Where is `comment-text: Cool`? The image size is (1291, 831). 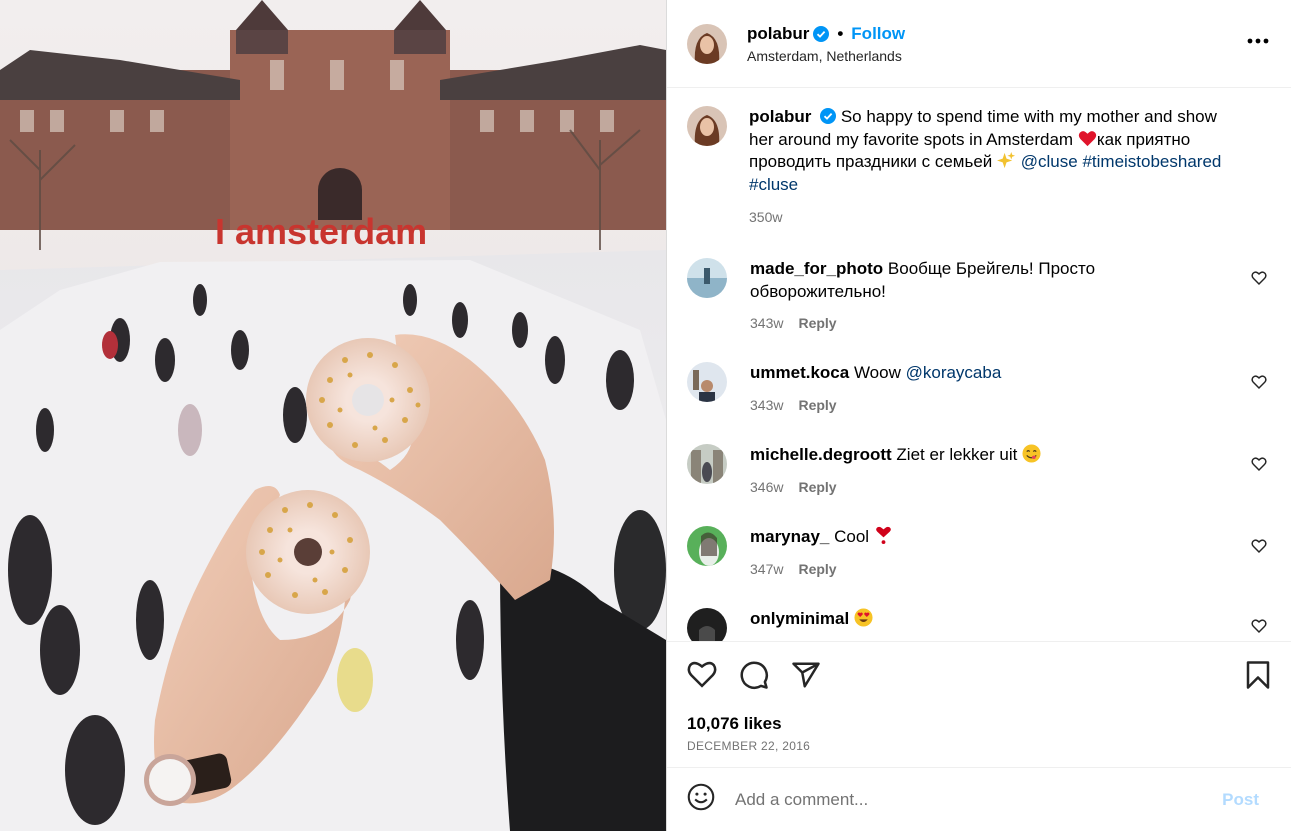 comment-text: Cool is located at coordinates (852, 536).